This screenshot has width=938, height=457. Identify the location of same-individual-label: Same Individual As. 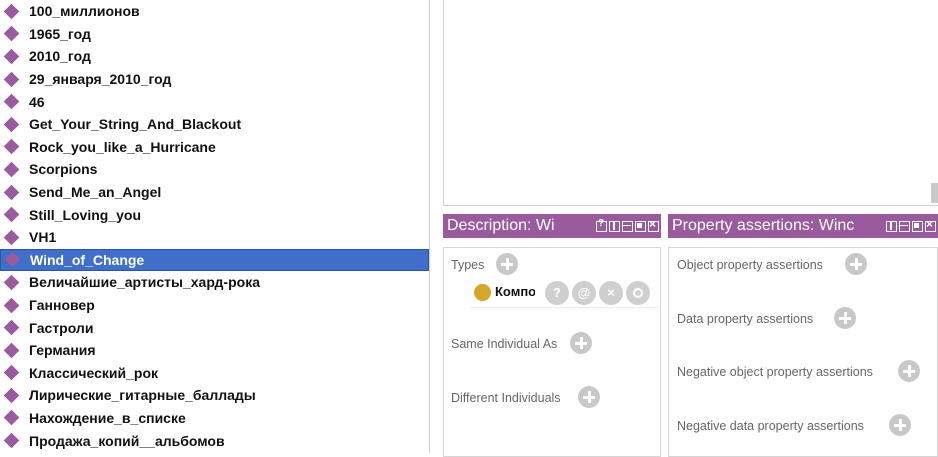
(504, 344).